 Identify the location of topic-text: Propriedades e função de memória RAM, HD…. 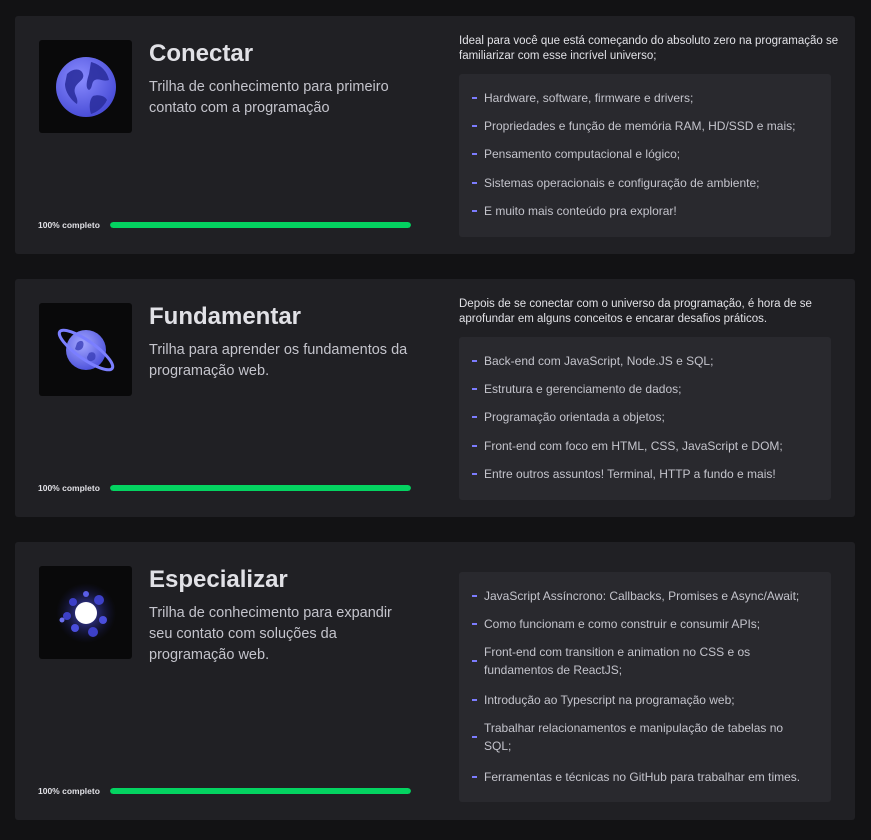
(640, 126).